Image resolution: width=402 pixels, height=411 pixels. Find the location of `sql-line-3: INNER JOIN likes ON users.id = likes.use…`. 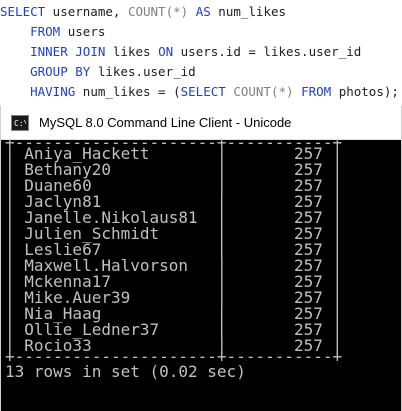

sql-line-3: INNER JOIN likes ON users.id = likes.use… is located at coordinates (201, 52).